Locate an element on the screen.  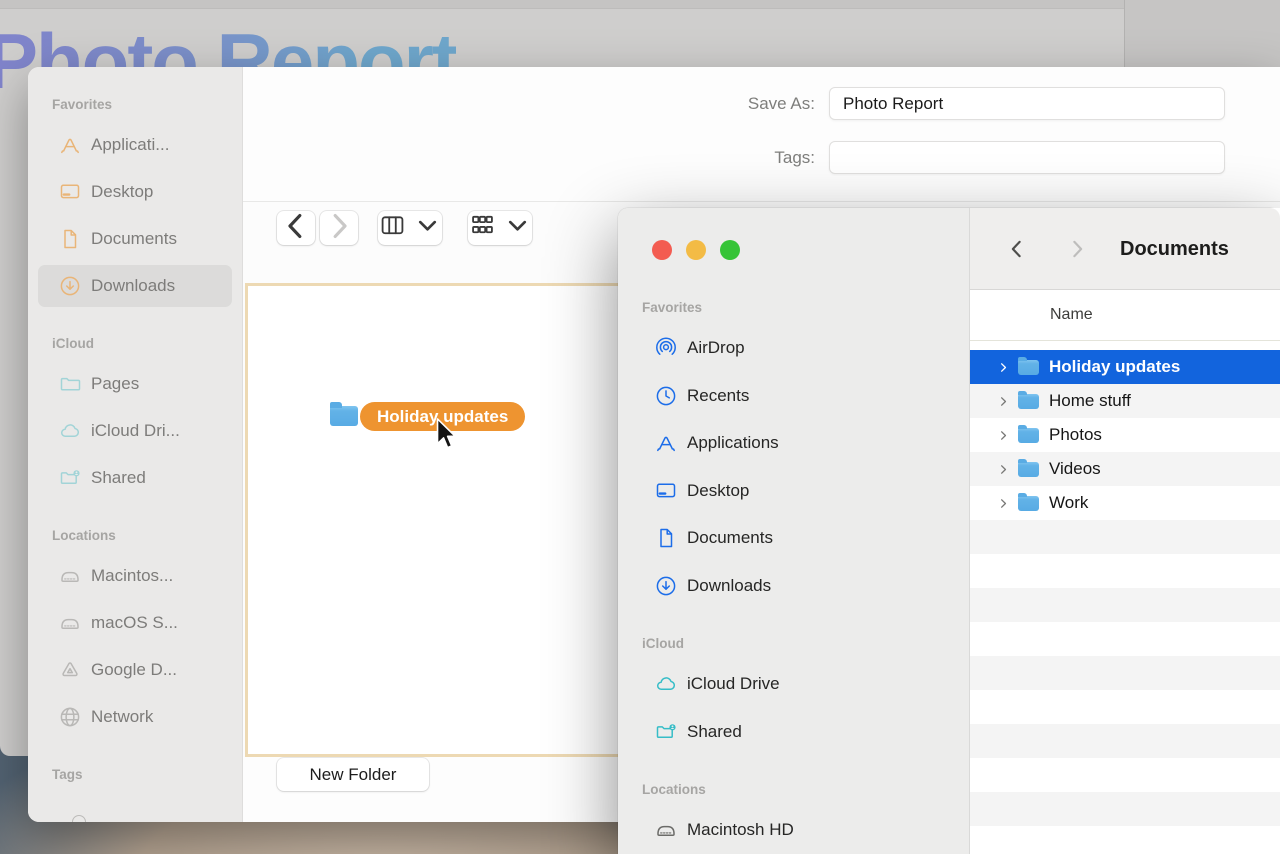
zoom-window-icon is located at coordinates (730, 250).